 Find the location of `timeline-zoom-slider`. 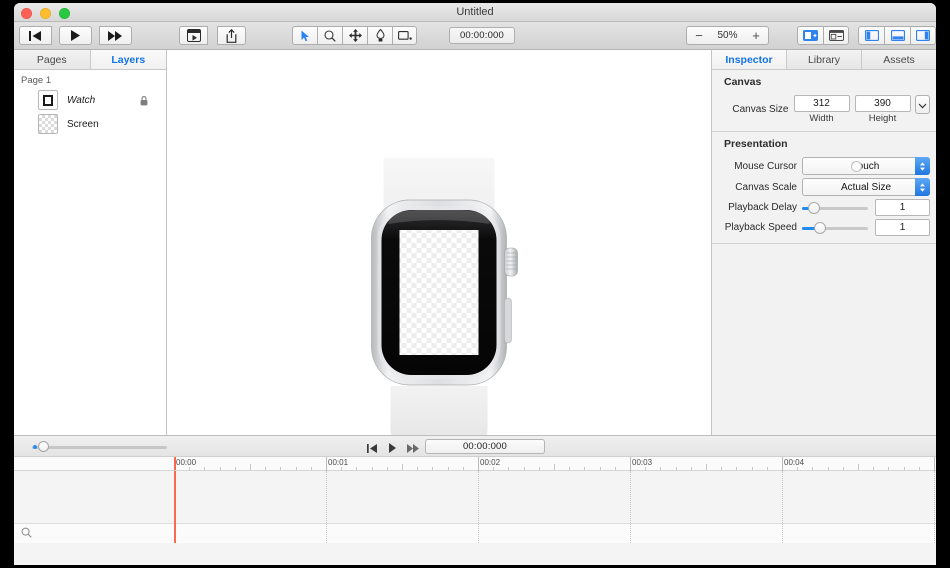

timeline-zoom-slider is located at coordinates (99, 447).